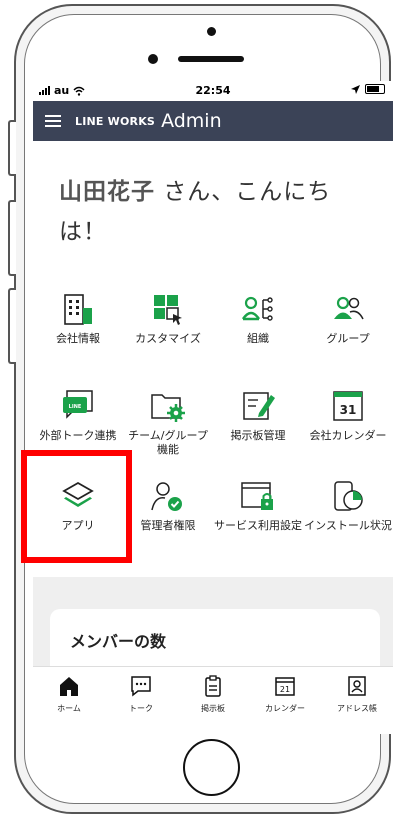 Image resolution: width=403 pixels, height=819 pixels. Describe the element at coordinates (168, 338) in the screenshot. I see `tile-label: カスタマイズ` at that location.